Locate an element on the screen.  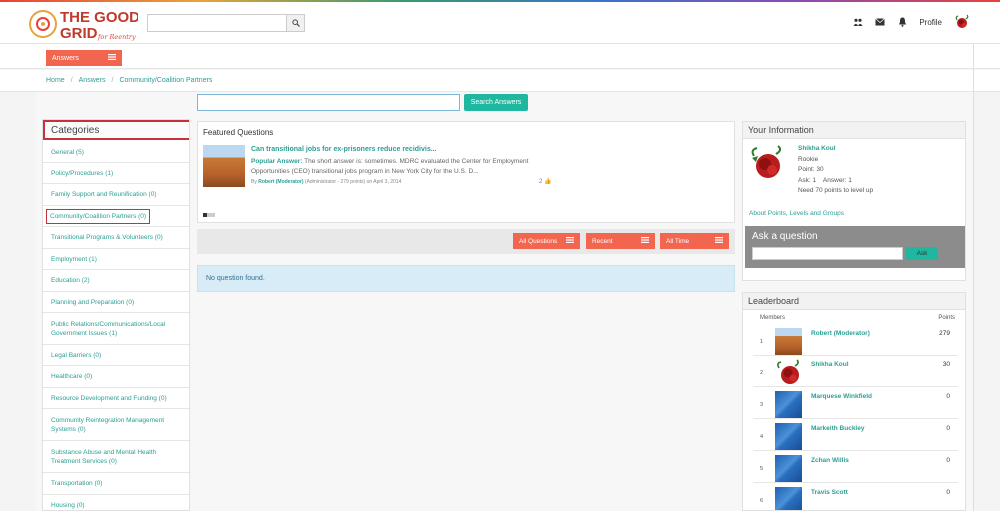
user-name-link: Shikha Koul is located at coordinates (835, 149).